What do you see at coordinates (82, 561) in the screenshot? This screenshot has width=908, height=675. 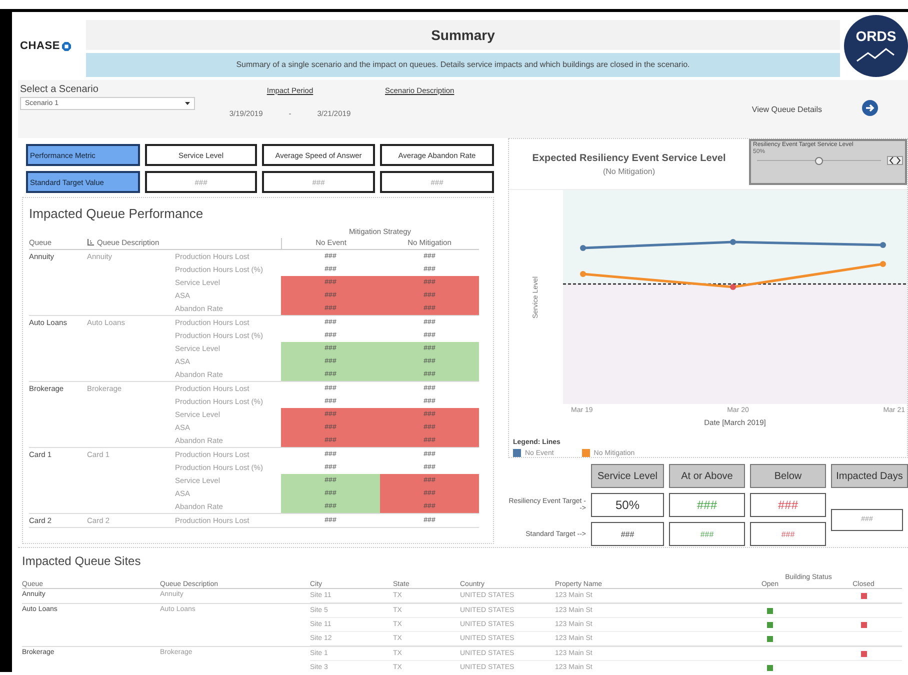 I see `panel-title: Impacted Queue Sites` at bounding box center [82, 561].